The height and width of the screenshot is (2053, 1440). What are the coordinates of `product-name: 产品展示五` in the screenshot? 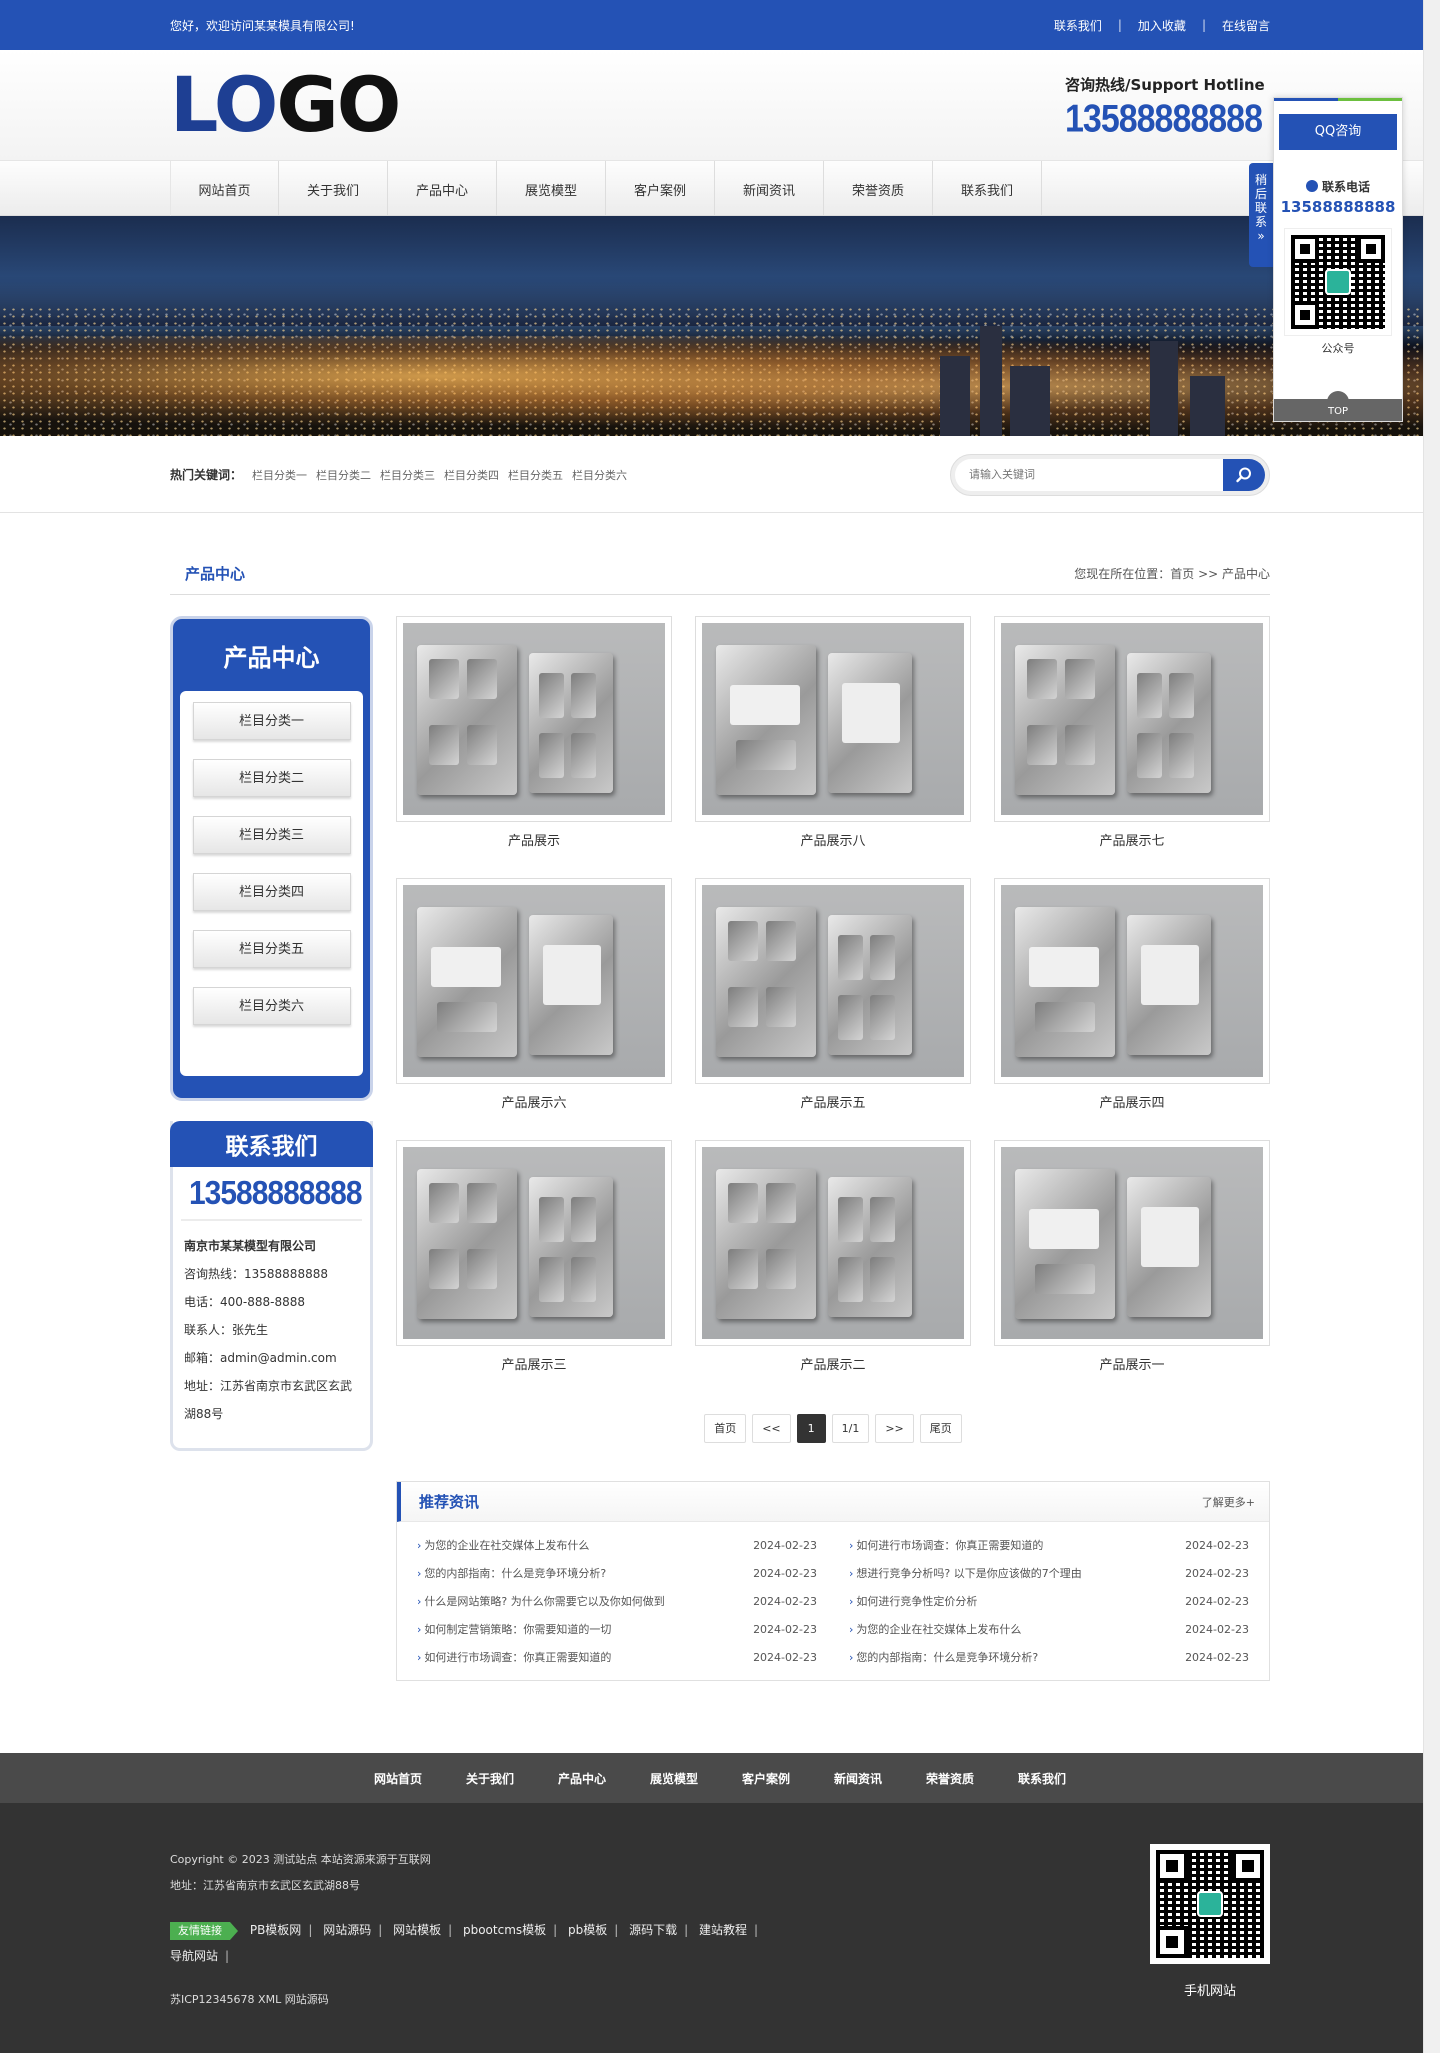 It's located at (833, 1104).